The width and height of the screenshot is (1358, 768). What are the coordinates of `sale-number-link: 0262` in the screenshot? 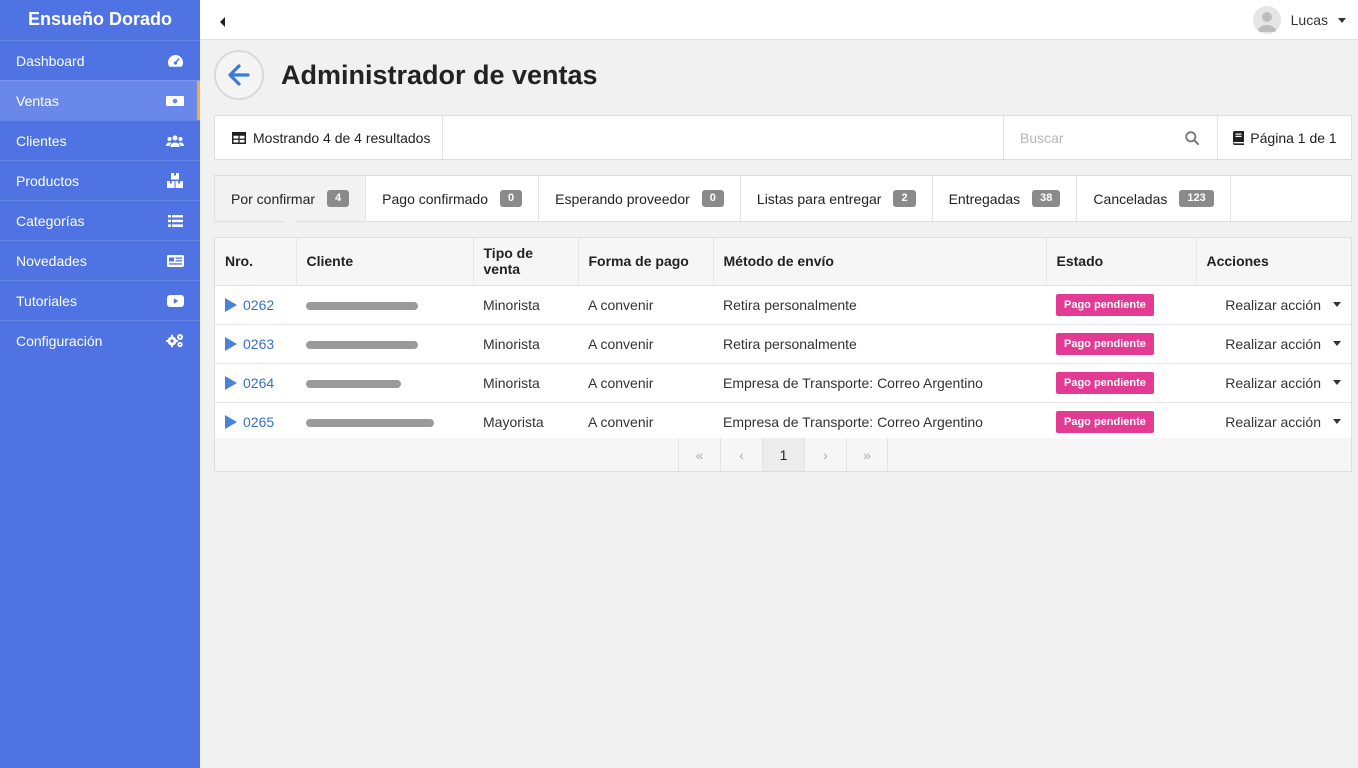 It's located at (258, 305).